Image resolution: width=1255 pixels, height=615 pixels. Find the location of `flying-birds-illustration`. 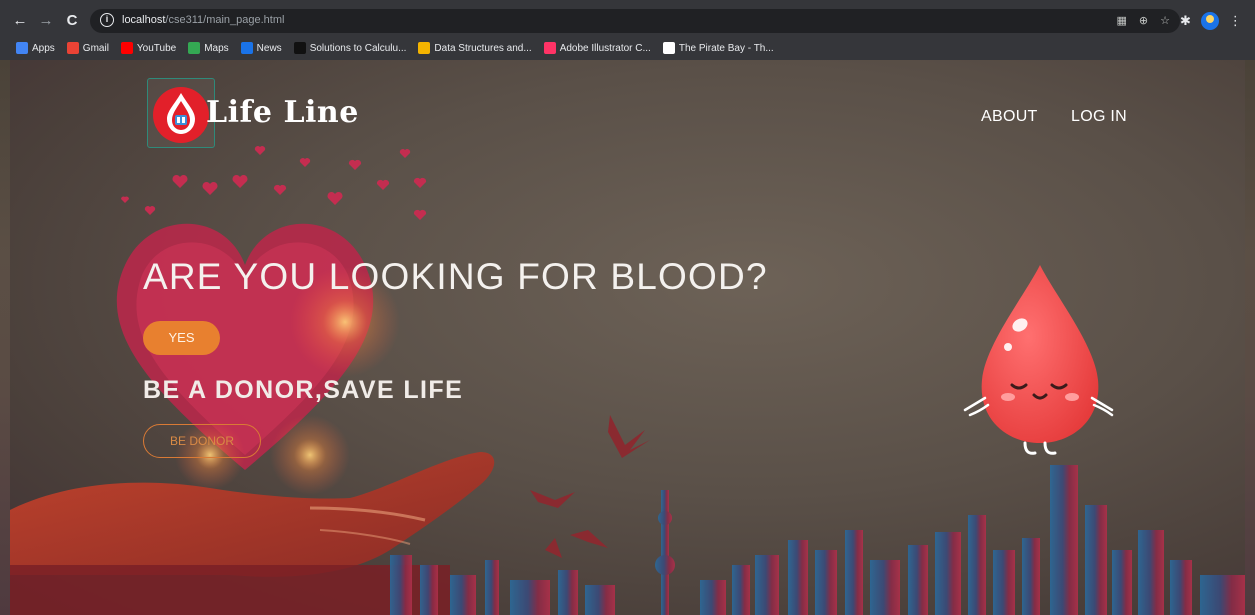

flying-birds-illustration is located at coordinates (590, 486).